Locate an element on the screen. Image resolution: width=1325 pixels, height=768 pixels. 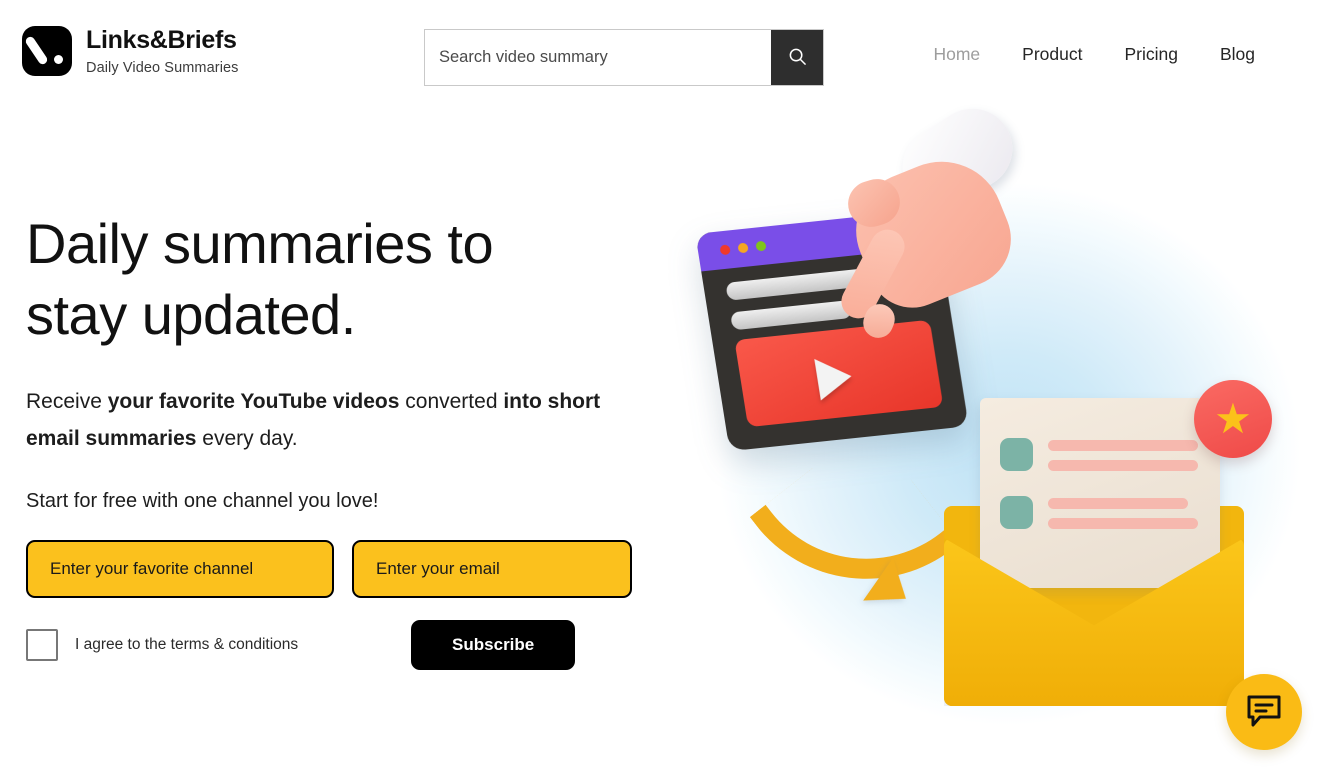
brand-name: Links&Briefs is located at coordinates (161, 40).